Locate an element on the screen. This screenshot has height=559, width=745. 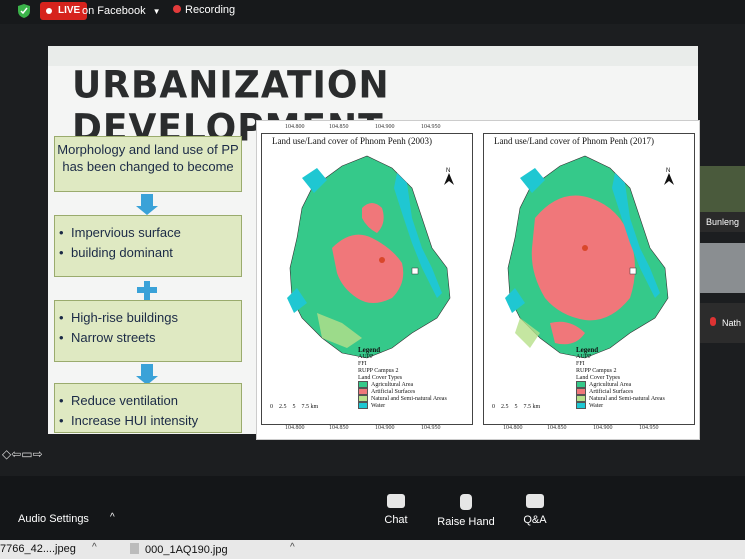
recording-label: Recording is located at coordinates (210, 10).